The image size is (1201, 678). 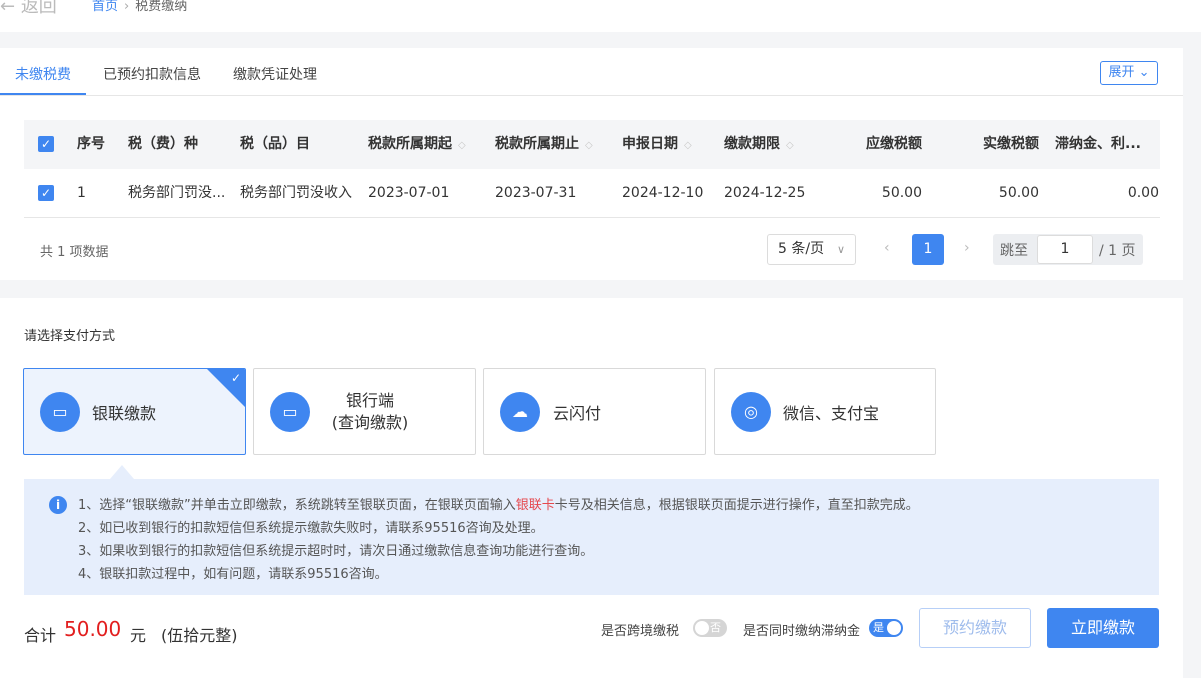 I want to click on pay-method-bank: ▭ 银行端 (查询缴款), so click(x=364, y=411).